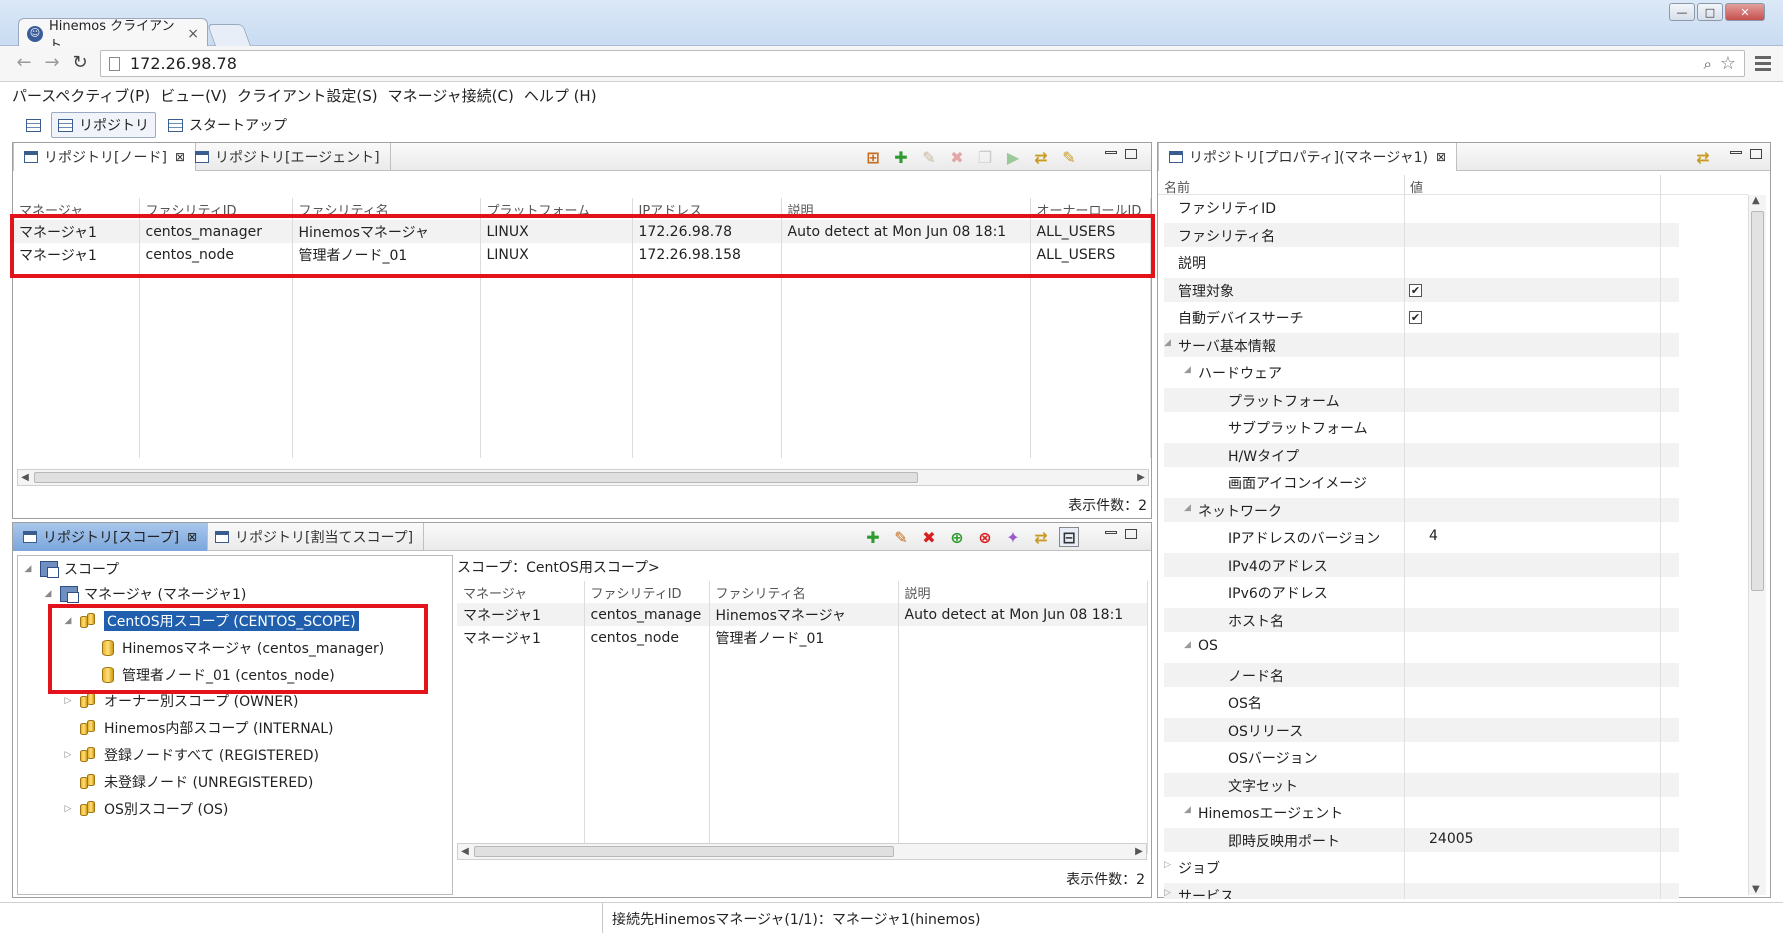 The height and width of the screenshot is (945, 1783). I want to click on property-row: ▷ ジョブ, so click(1421, 867).